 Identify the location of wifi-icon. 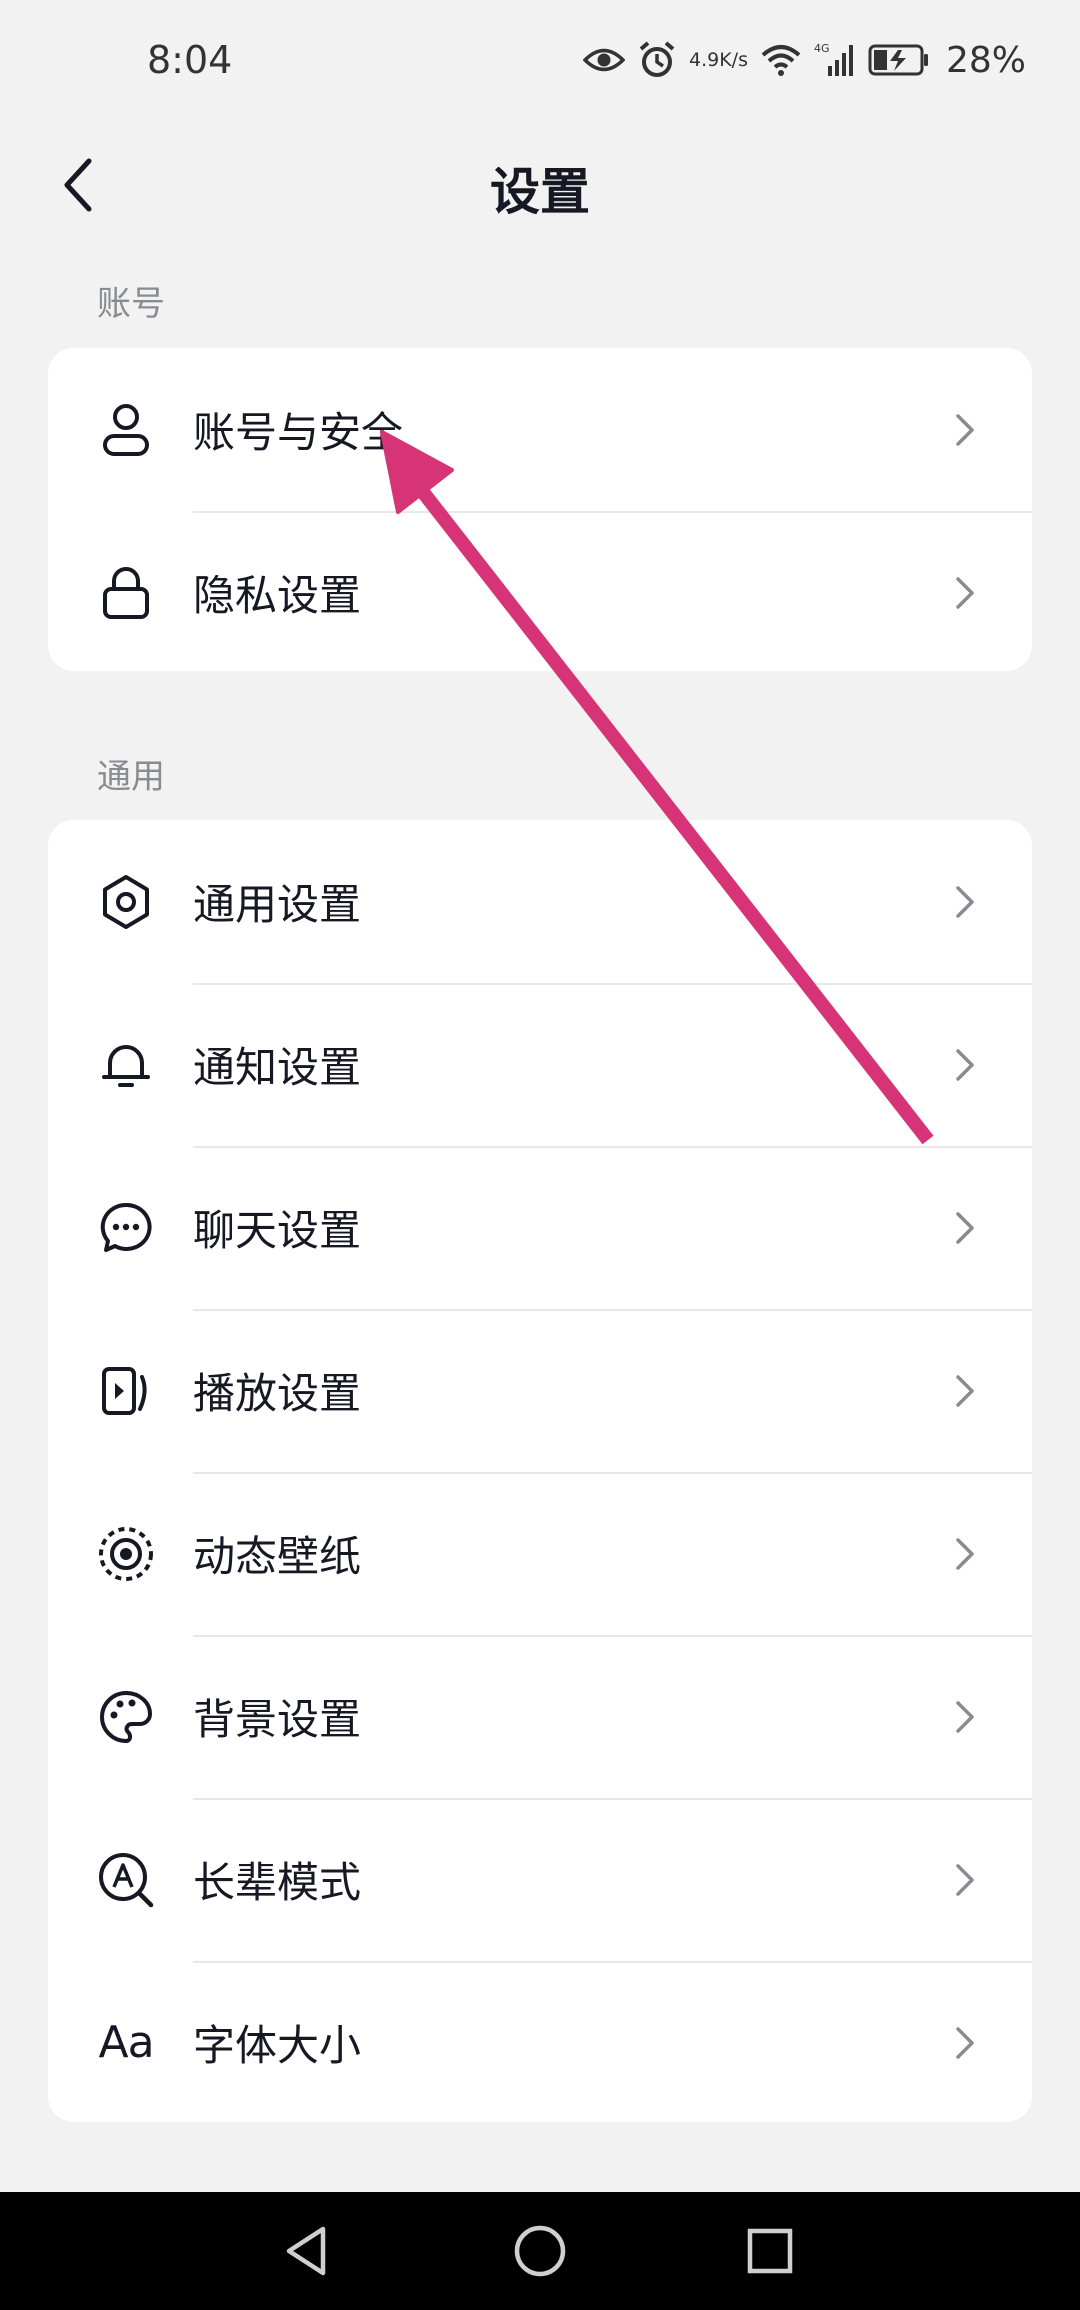
(781, 60).